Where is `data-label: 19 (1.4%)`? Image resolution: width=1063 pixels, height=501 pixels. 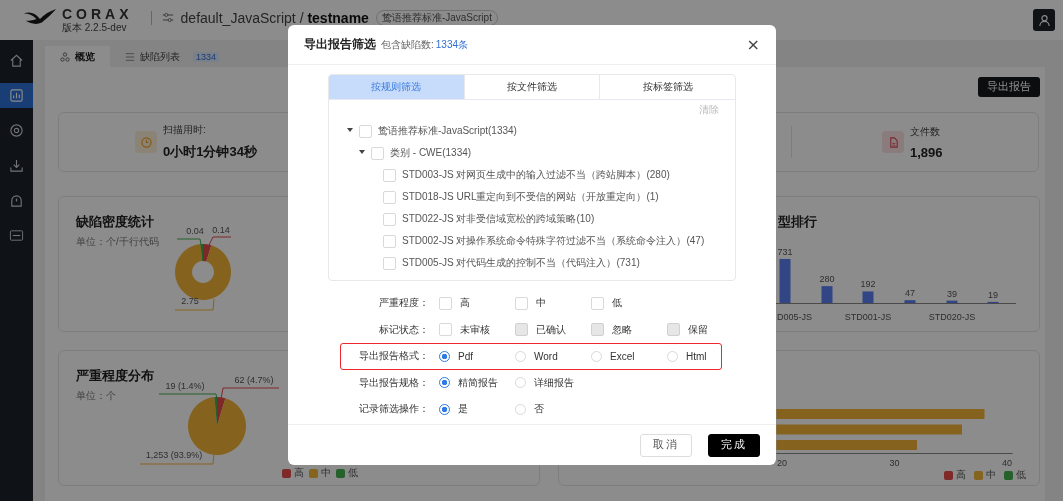
data-label: 19 (1.4%) is located at coordinates (185, 386).